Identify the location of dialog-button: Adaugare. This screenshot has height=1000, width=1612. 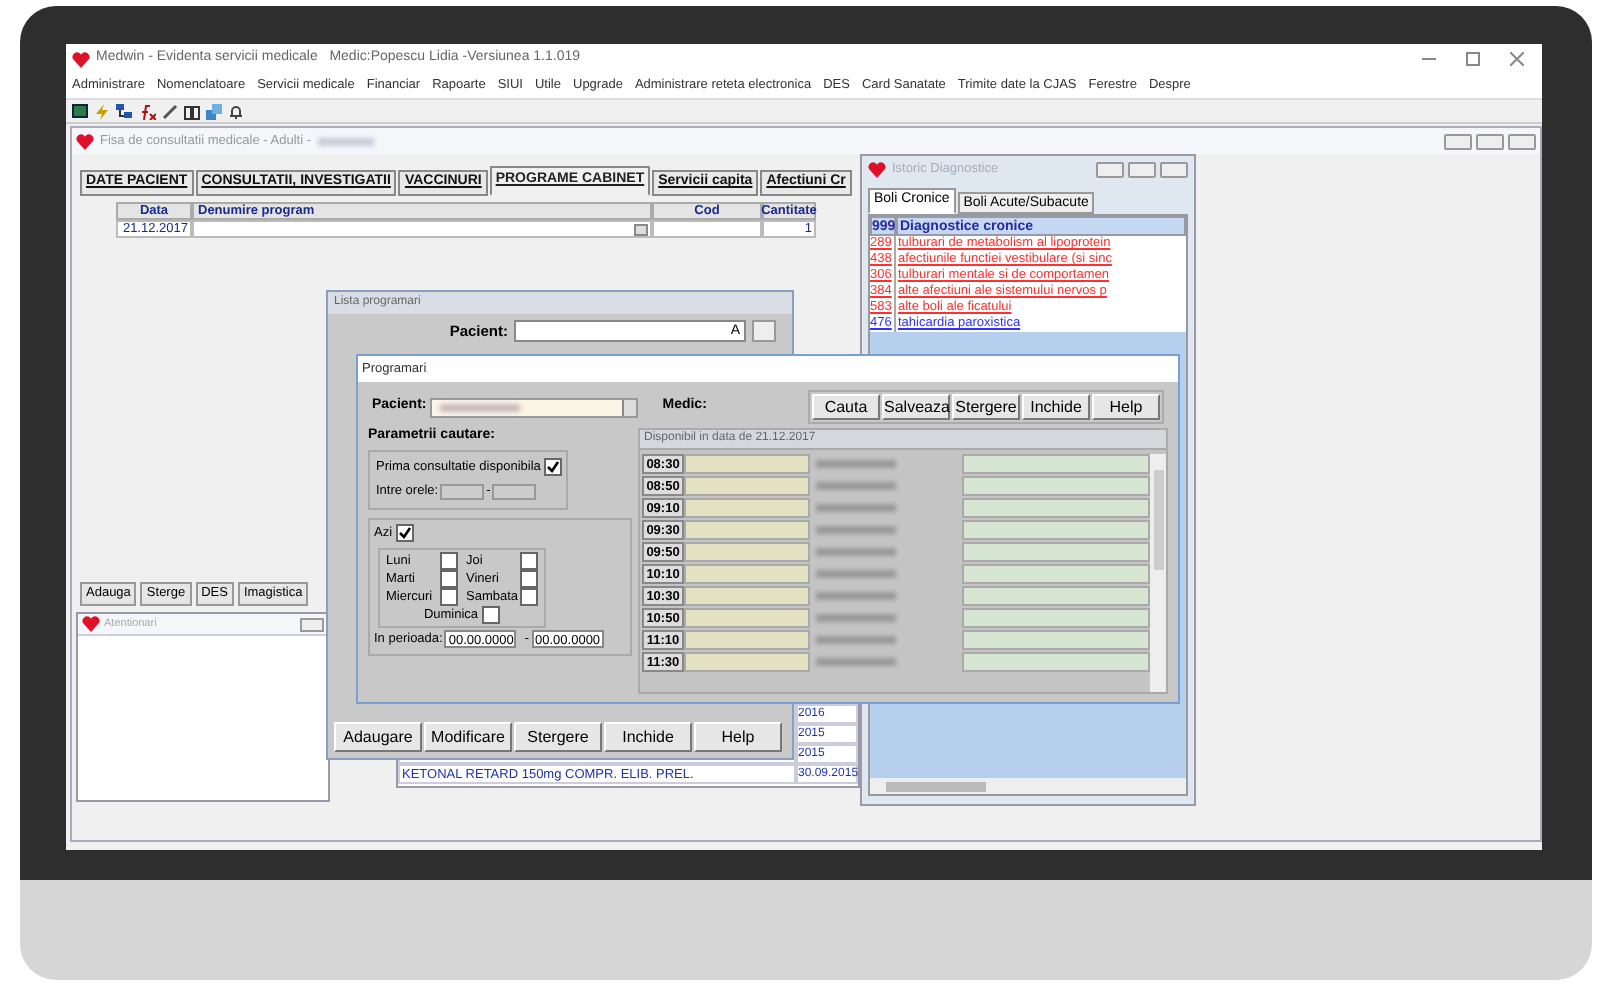
(378, 737).